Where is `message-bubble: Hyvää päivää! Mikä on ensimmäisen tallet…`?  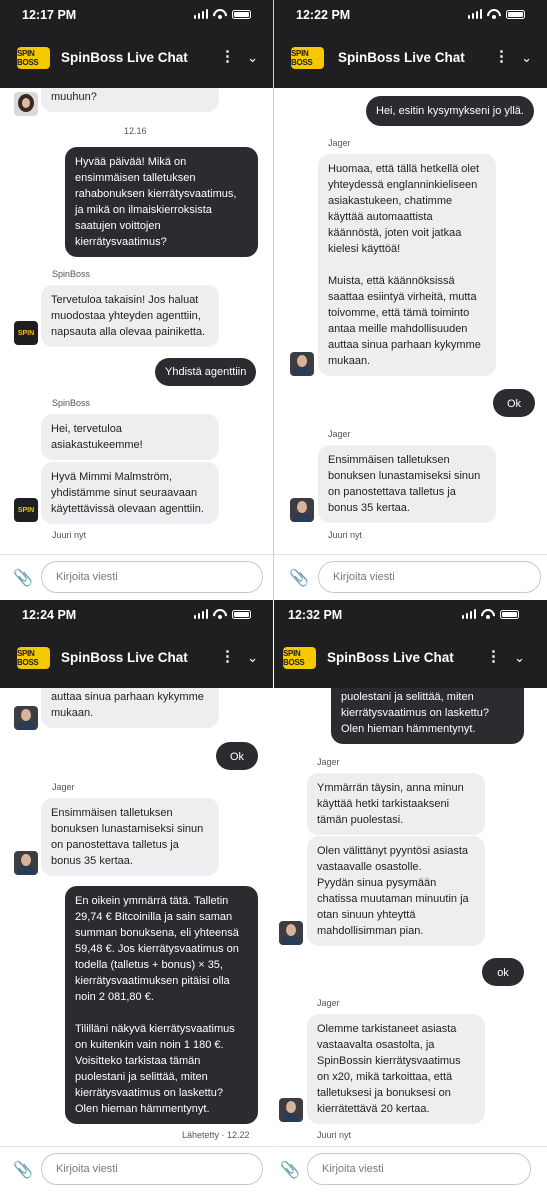
message-bubble: Hyvää päivää! Mikä on ensimmäisen tallet… is located at coordinates (161, 202).